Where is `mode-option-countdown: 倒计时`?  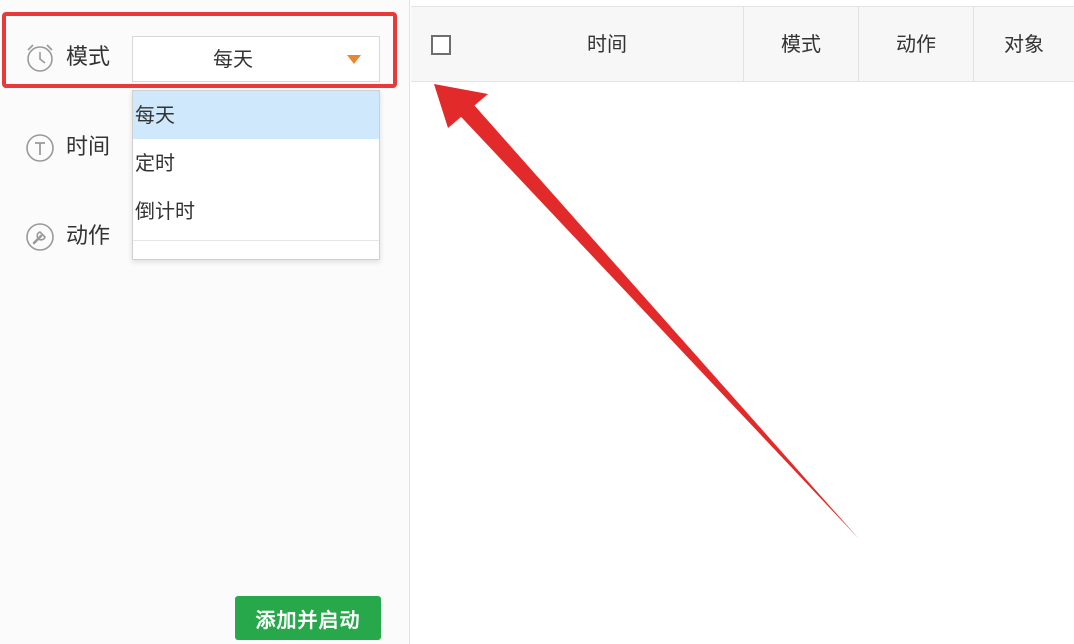 mode-option-countdown: 倒计时 is located at coordinates (256, 211).